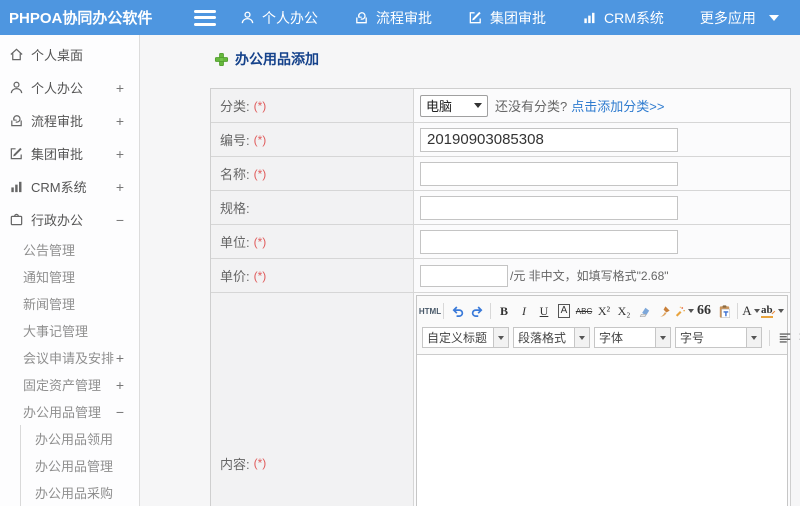 Image resolution: width=800 pixels, height=506 pixels. I want to click on auto-typeset-button, so click(684, 311).